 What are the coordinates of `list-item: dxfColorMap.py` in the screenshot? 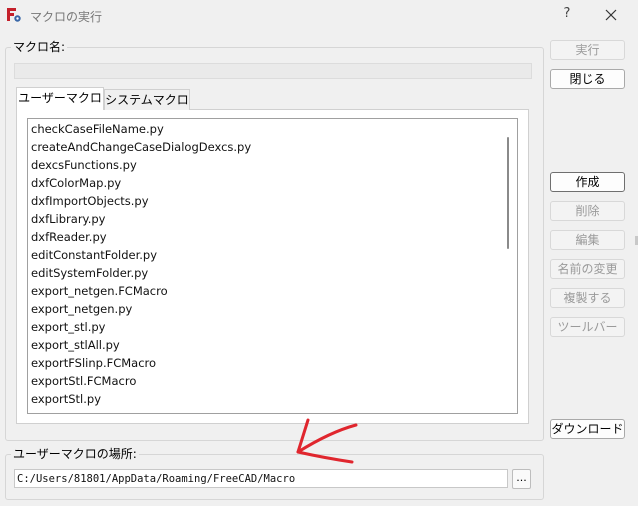 It's located at (76, 183).